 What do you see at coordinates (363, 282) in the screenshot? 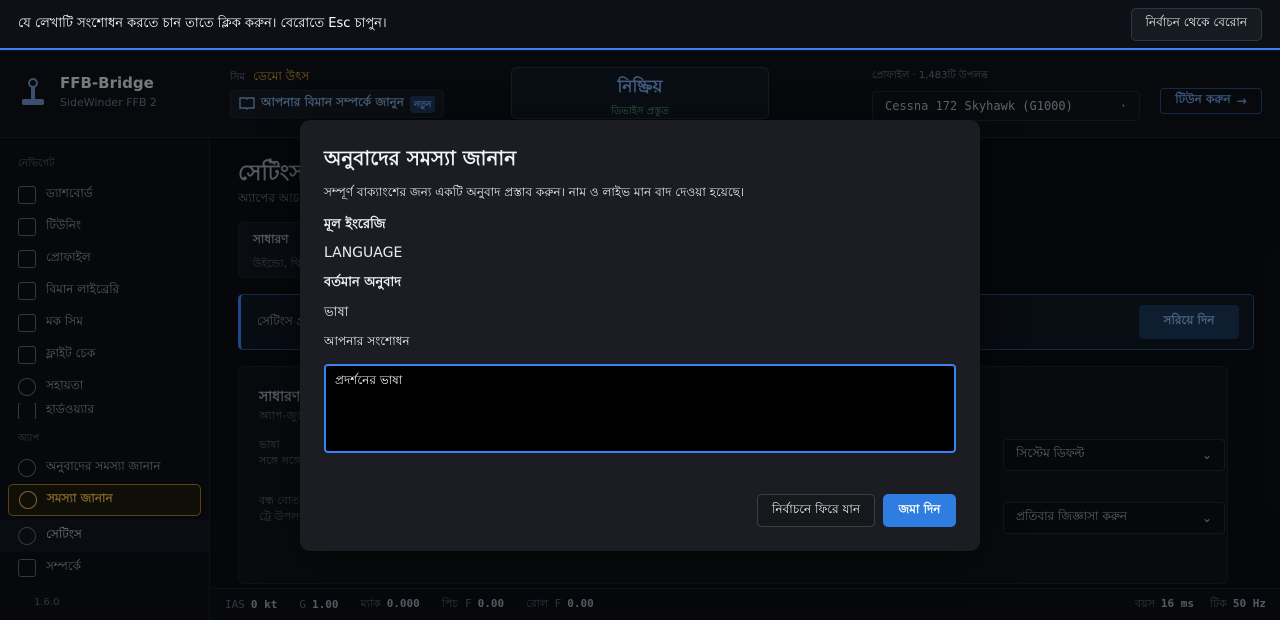
I see `current-translation-label: বর্তমান অনুবাদ` at bounding box center [363, 282].